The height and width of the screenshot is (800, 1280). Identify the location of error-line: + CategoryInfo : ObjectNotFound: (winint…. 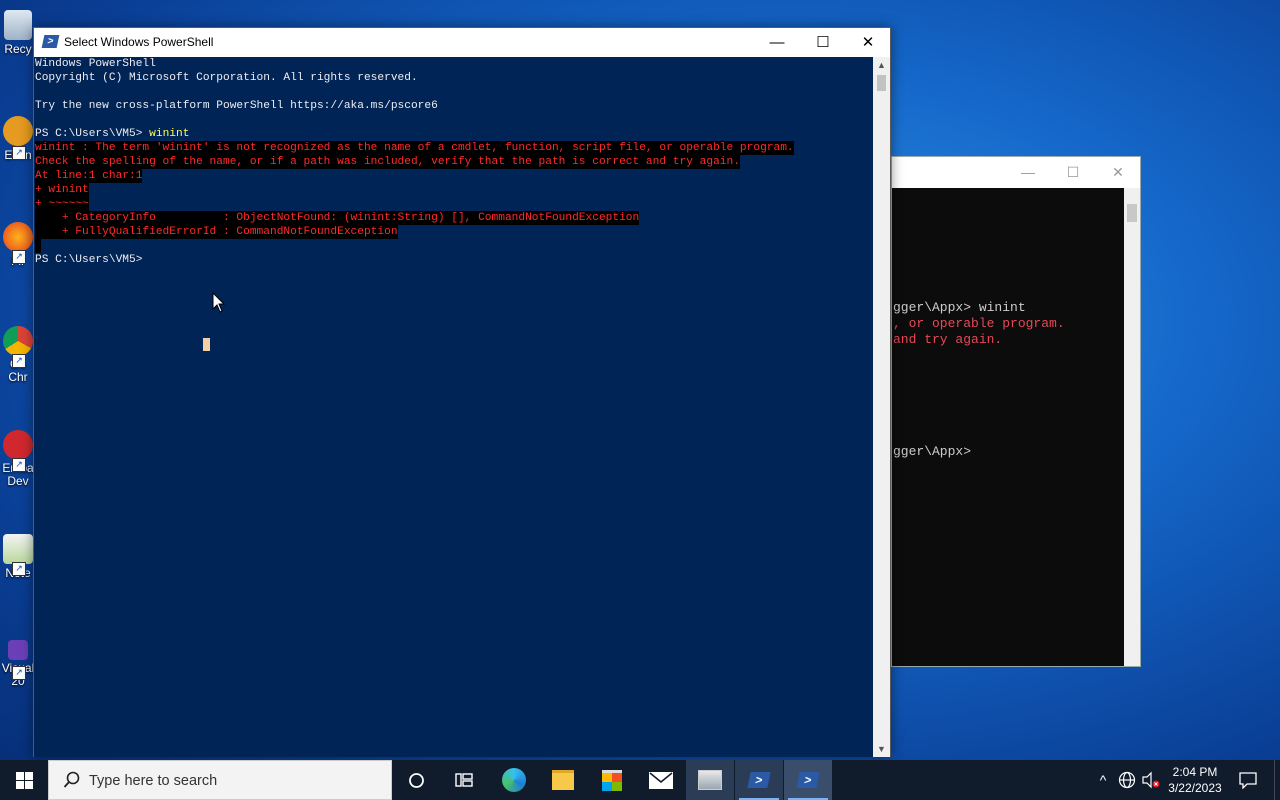
(337, 218).